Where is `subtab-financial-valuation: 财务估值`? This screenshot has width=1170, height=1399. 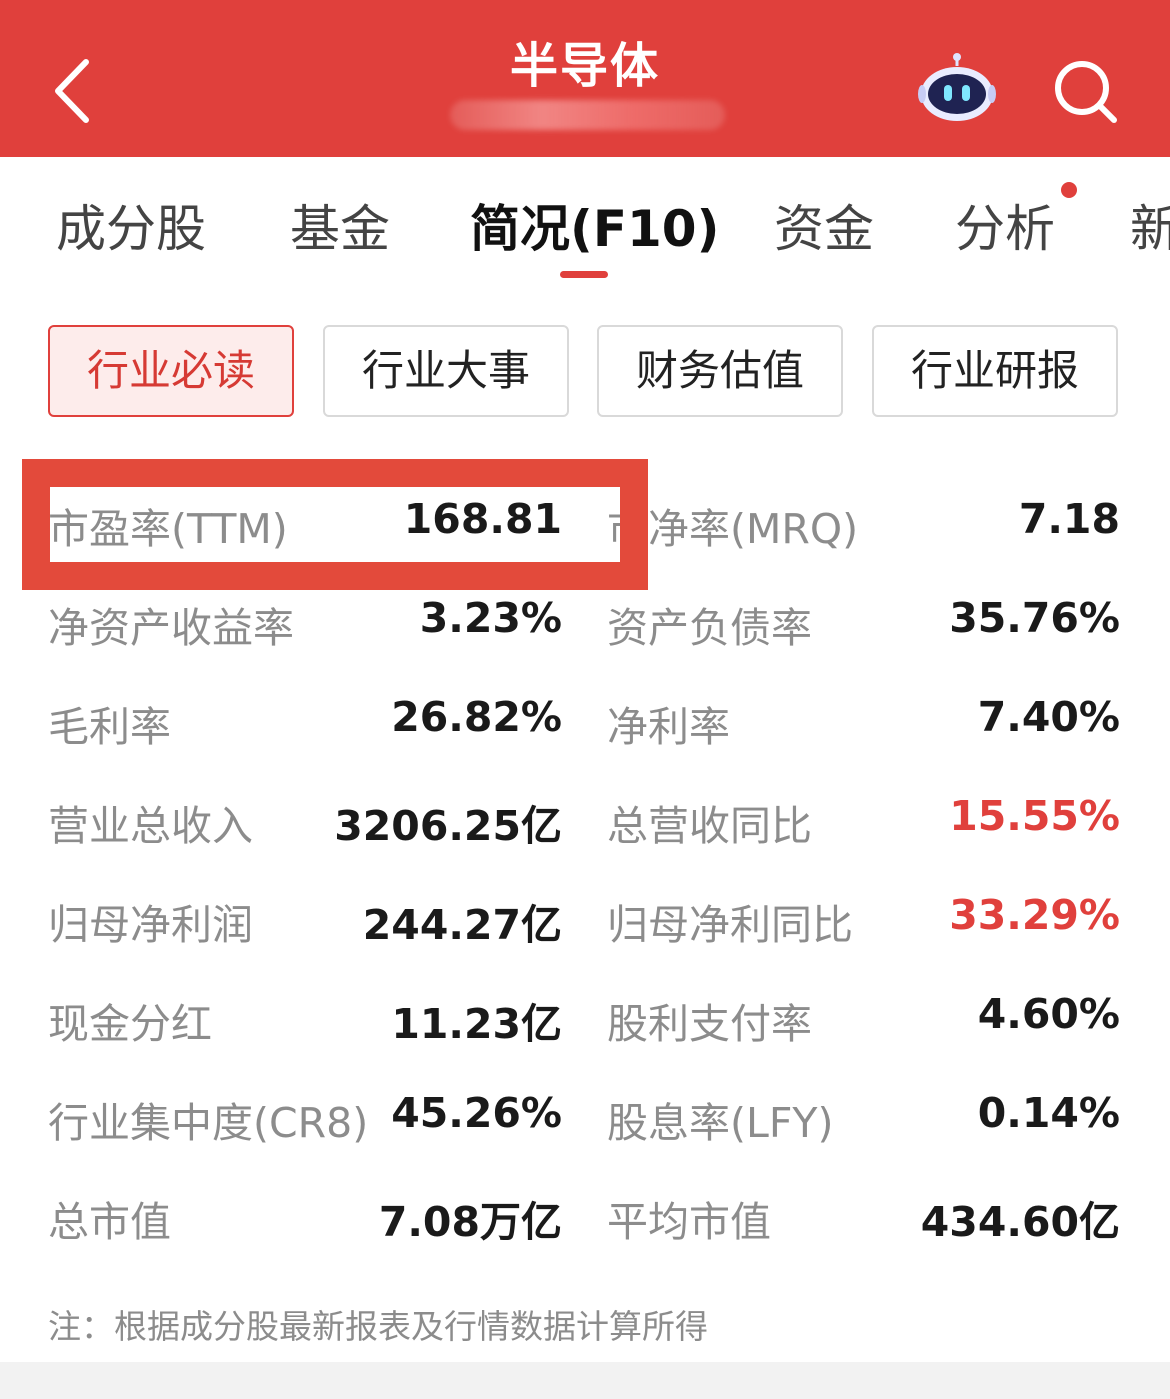
subtab-financial-valuation: 财务估值 is located at coordinates (720, 371).